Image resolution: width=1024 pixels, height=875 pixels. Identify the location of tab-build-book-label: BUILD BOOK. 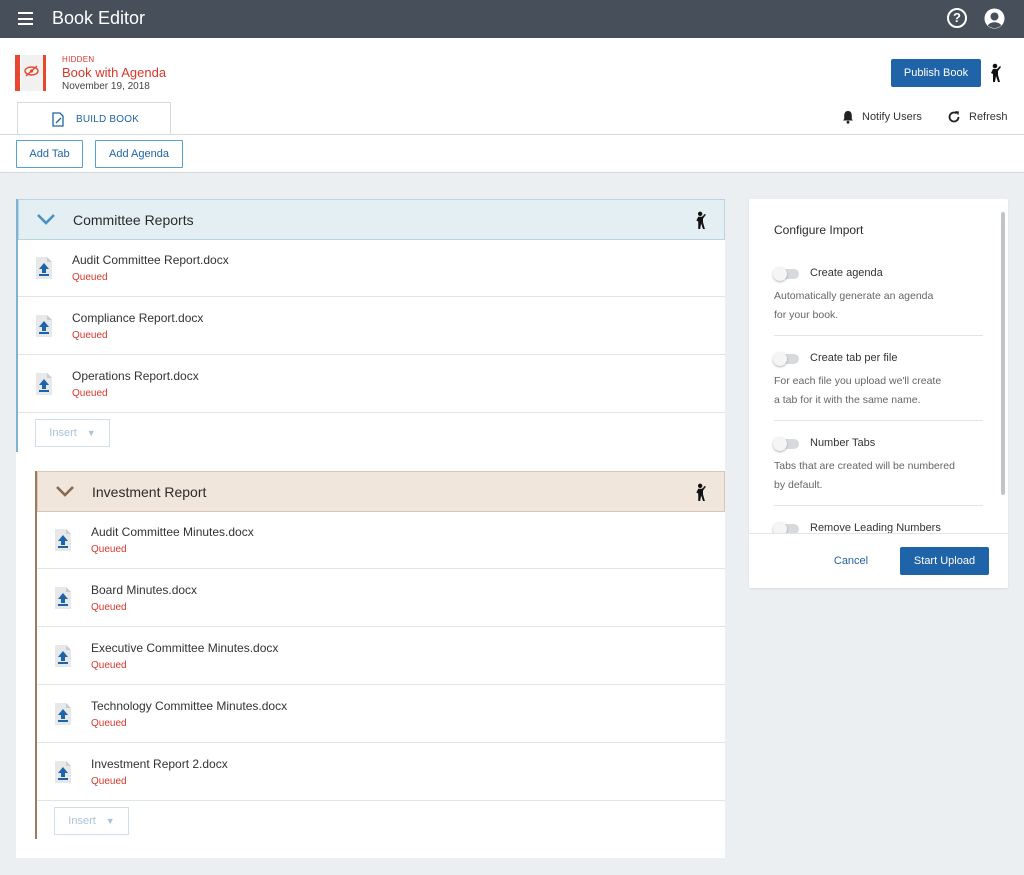
(108, 119).